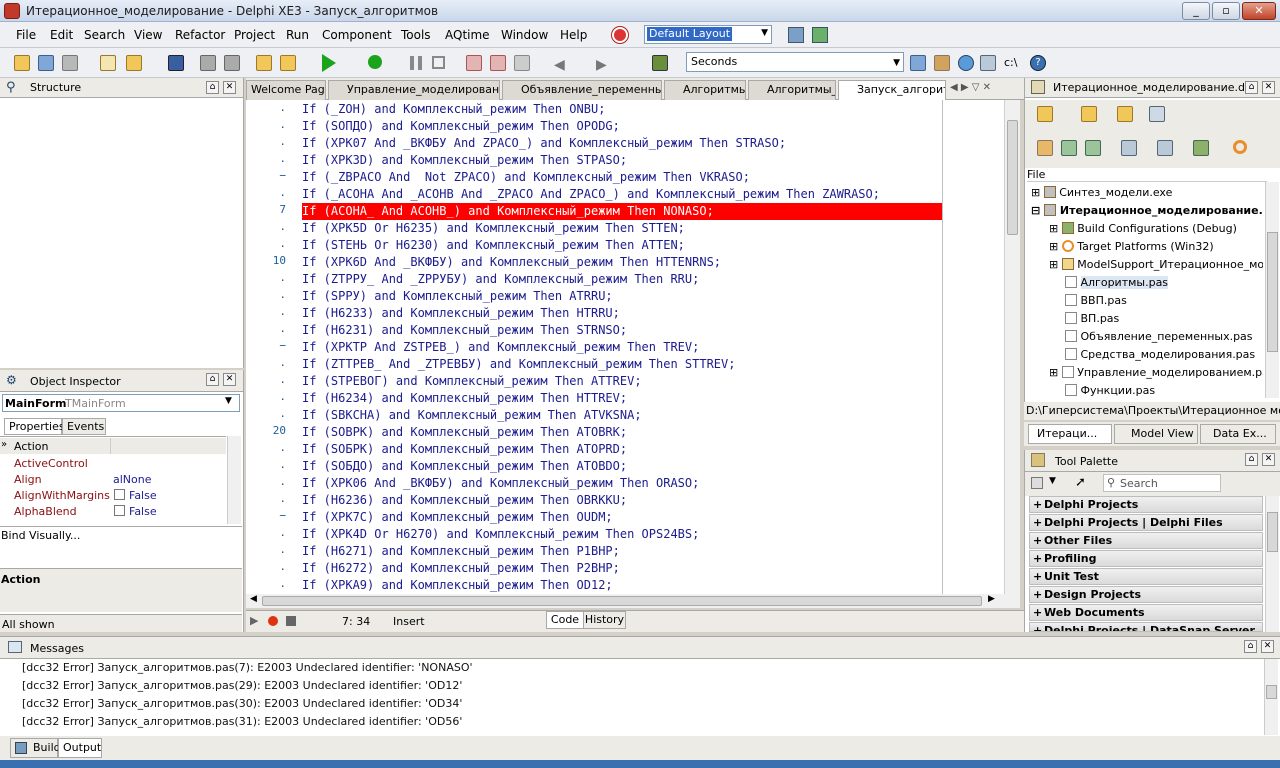  What do you see at coordinates (35, 748) in the screenshot?
I see `tab-build: Build` at bounding box center [35, 748].